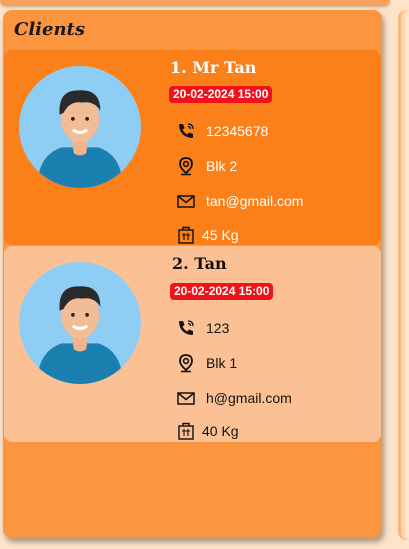  What do you see at coordinates (202, 328) in the screenshot?
I see `phone-row: 123` at bounding box center [202, 328].